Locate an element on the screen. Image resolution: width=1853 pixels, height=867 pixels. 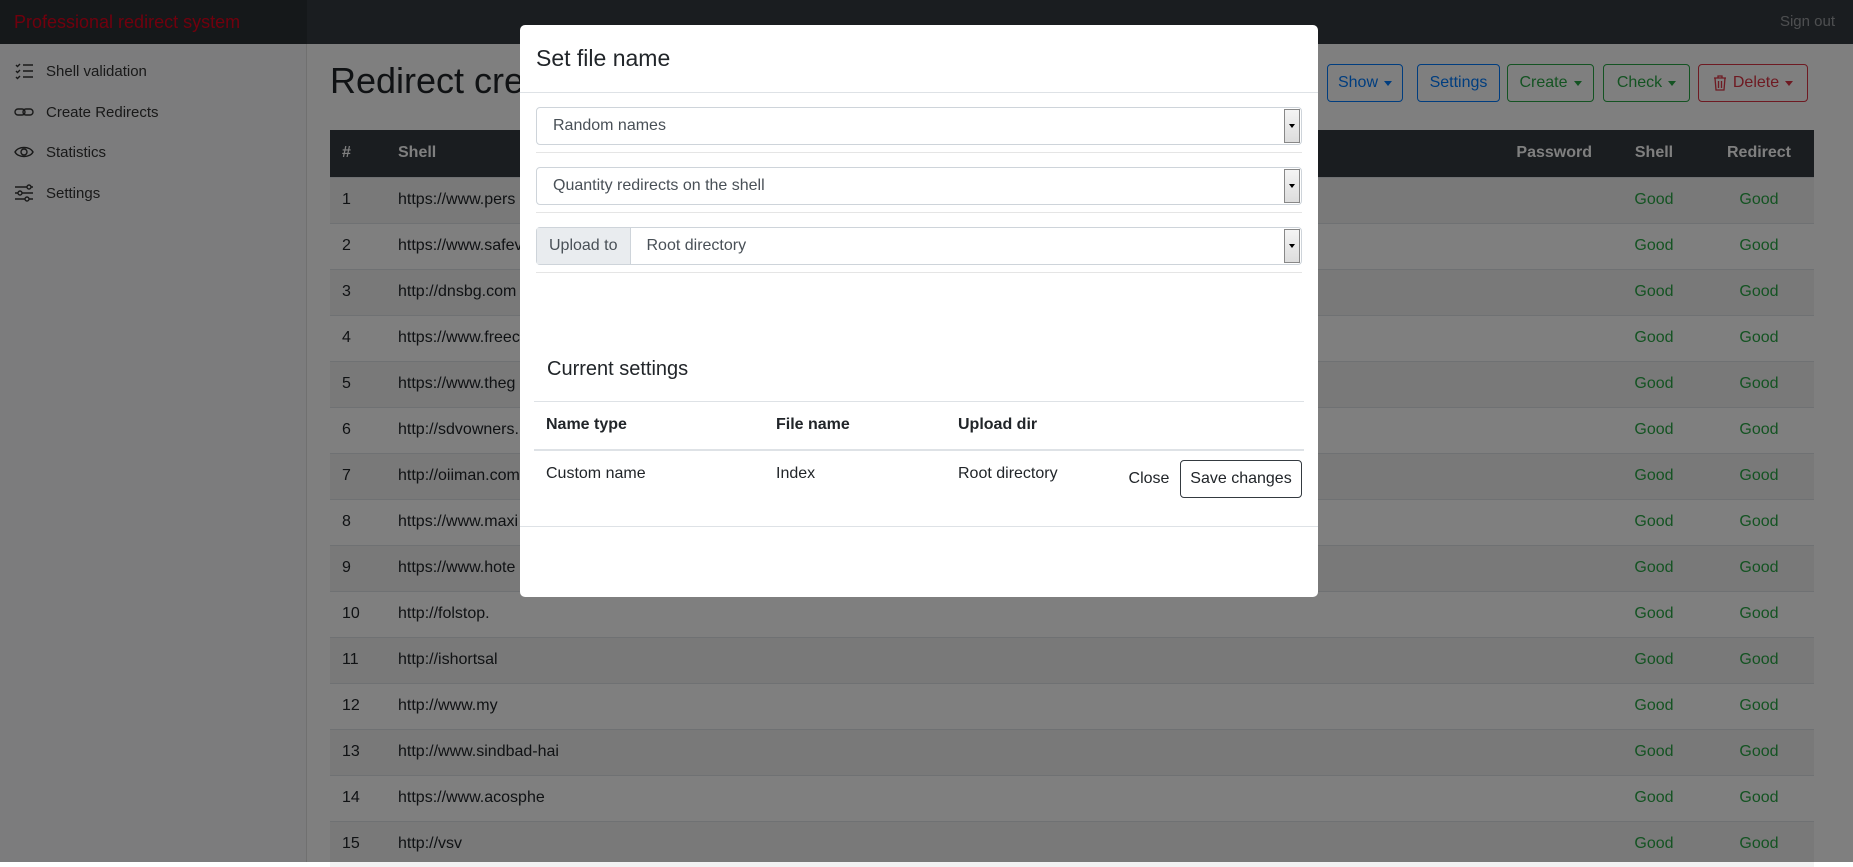
close-button: Close is located at coordinates (1149, 479).